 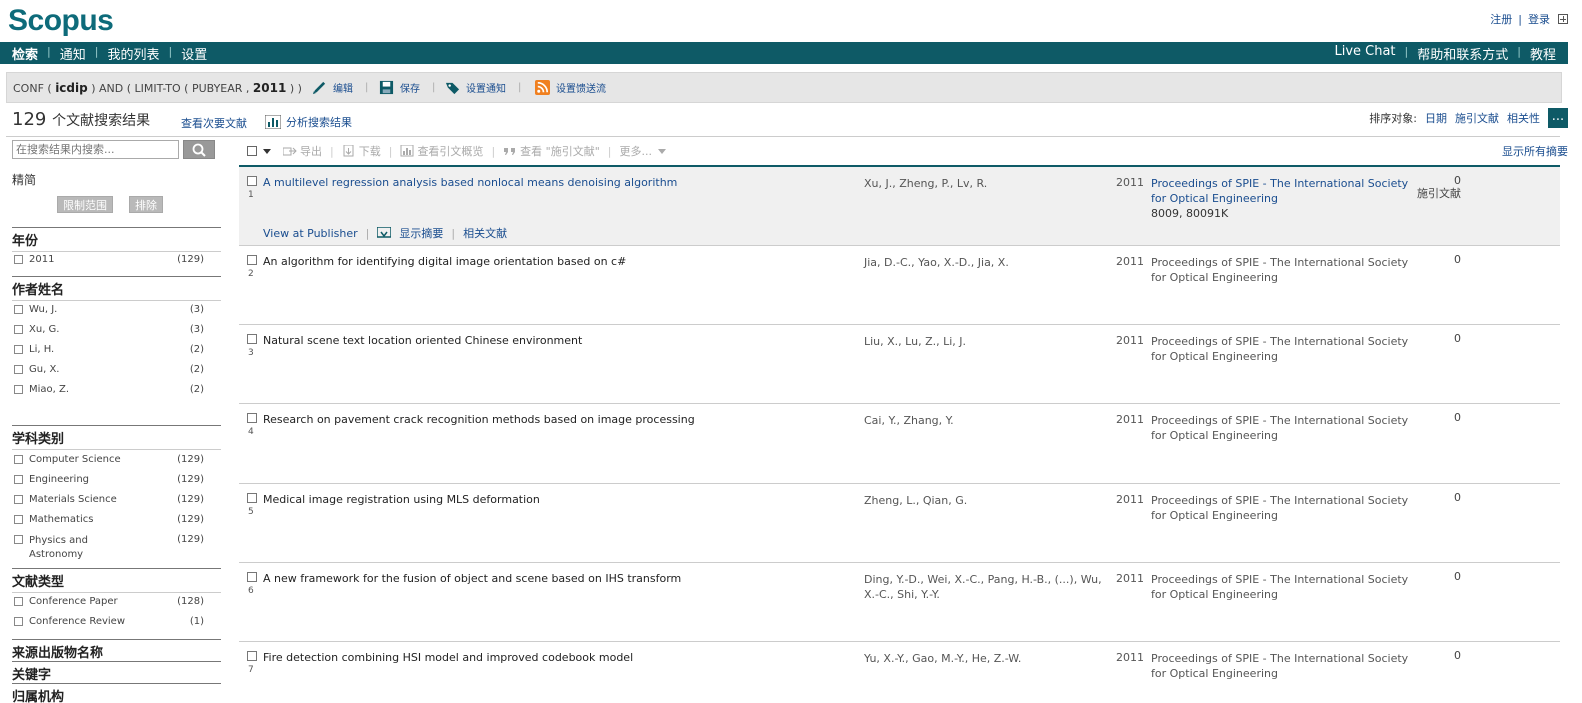 What do you see at coordinates (984, 183) in the screenshot?
I see `result-authors: Xu, J., Zheng, P., Lv, R.` at bounding box center [984, 183].